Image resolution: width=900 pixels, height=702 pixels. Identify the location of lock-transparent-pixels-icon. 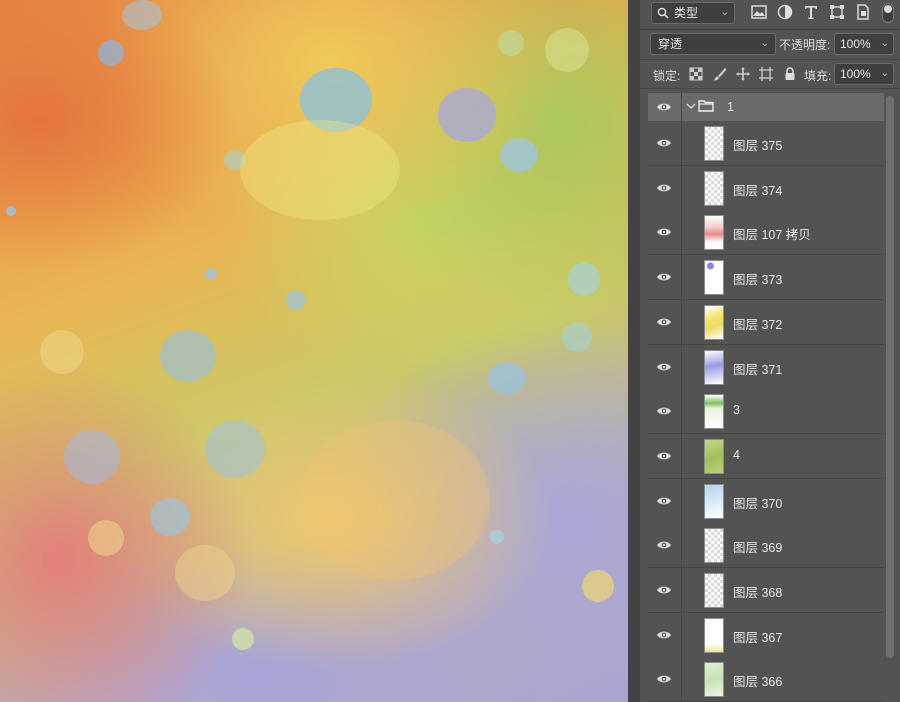
(696, 74).